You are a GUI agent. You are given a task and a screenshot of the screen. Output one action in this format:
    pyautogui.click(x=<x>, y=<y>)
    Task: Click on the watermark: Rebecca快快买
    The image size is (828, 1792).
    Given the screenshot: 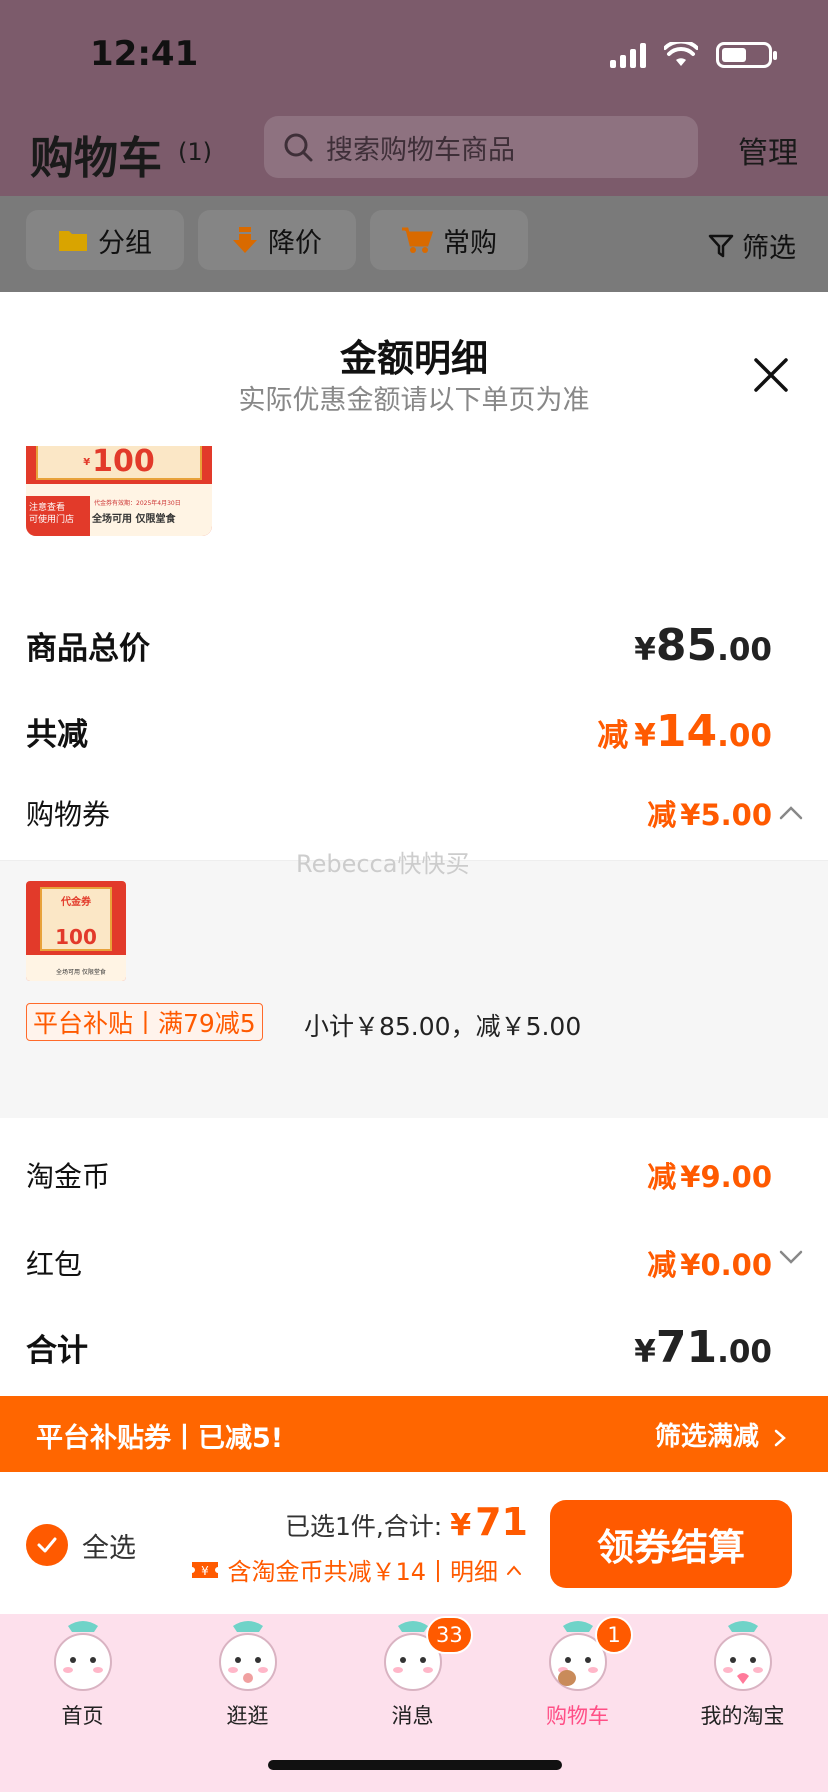 What is the action you would take?
    pyautogui.click(x=383, y=864)
    